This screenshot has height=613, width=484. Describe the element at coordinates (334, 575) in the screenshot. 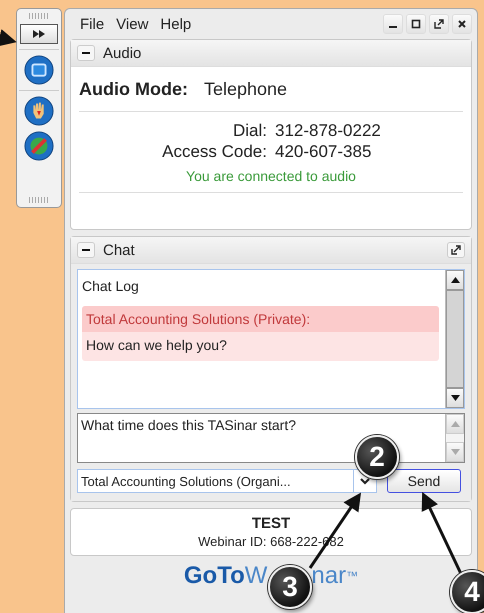

I see `logo: nar™` at that location.